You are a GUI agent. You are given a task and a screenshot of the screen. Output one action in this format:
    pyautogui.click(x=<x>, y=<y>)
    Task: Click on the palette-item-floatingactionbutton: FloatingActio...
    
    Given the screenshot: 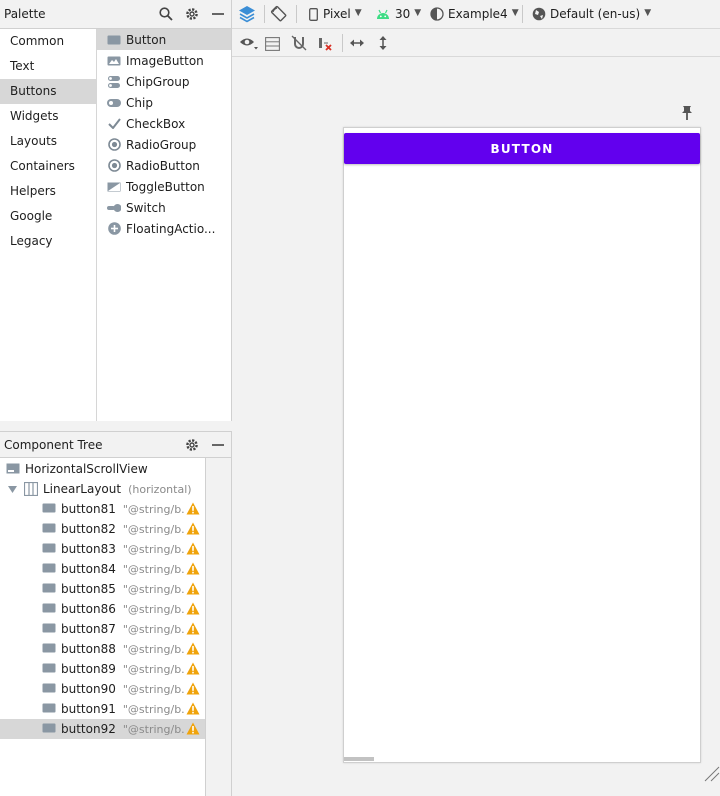 What is the action you would take?
    pyautogui.click(x=164, y=228)
    